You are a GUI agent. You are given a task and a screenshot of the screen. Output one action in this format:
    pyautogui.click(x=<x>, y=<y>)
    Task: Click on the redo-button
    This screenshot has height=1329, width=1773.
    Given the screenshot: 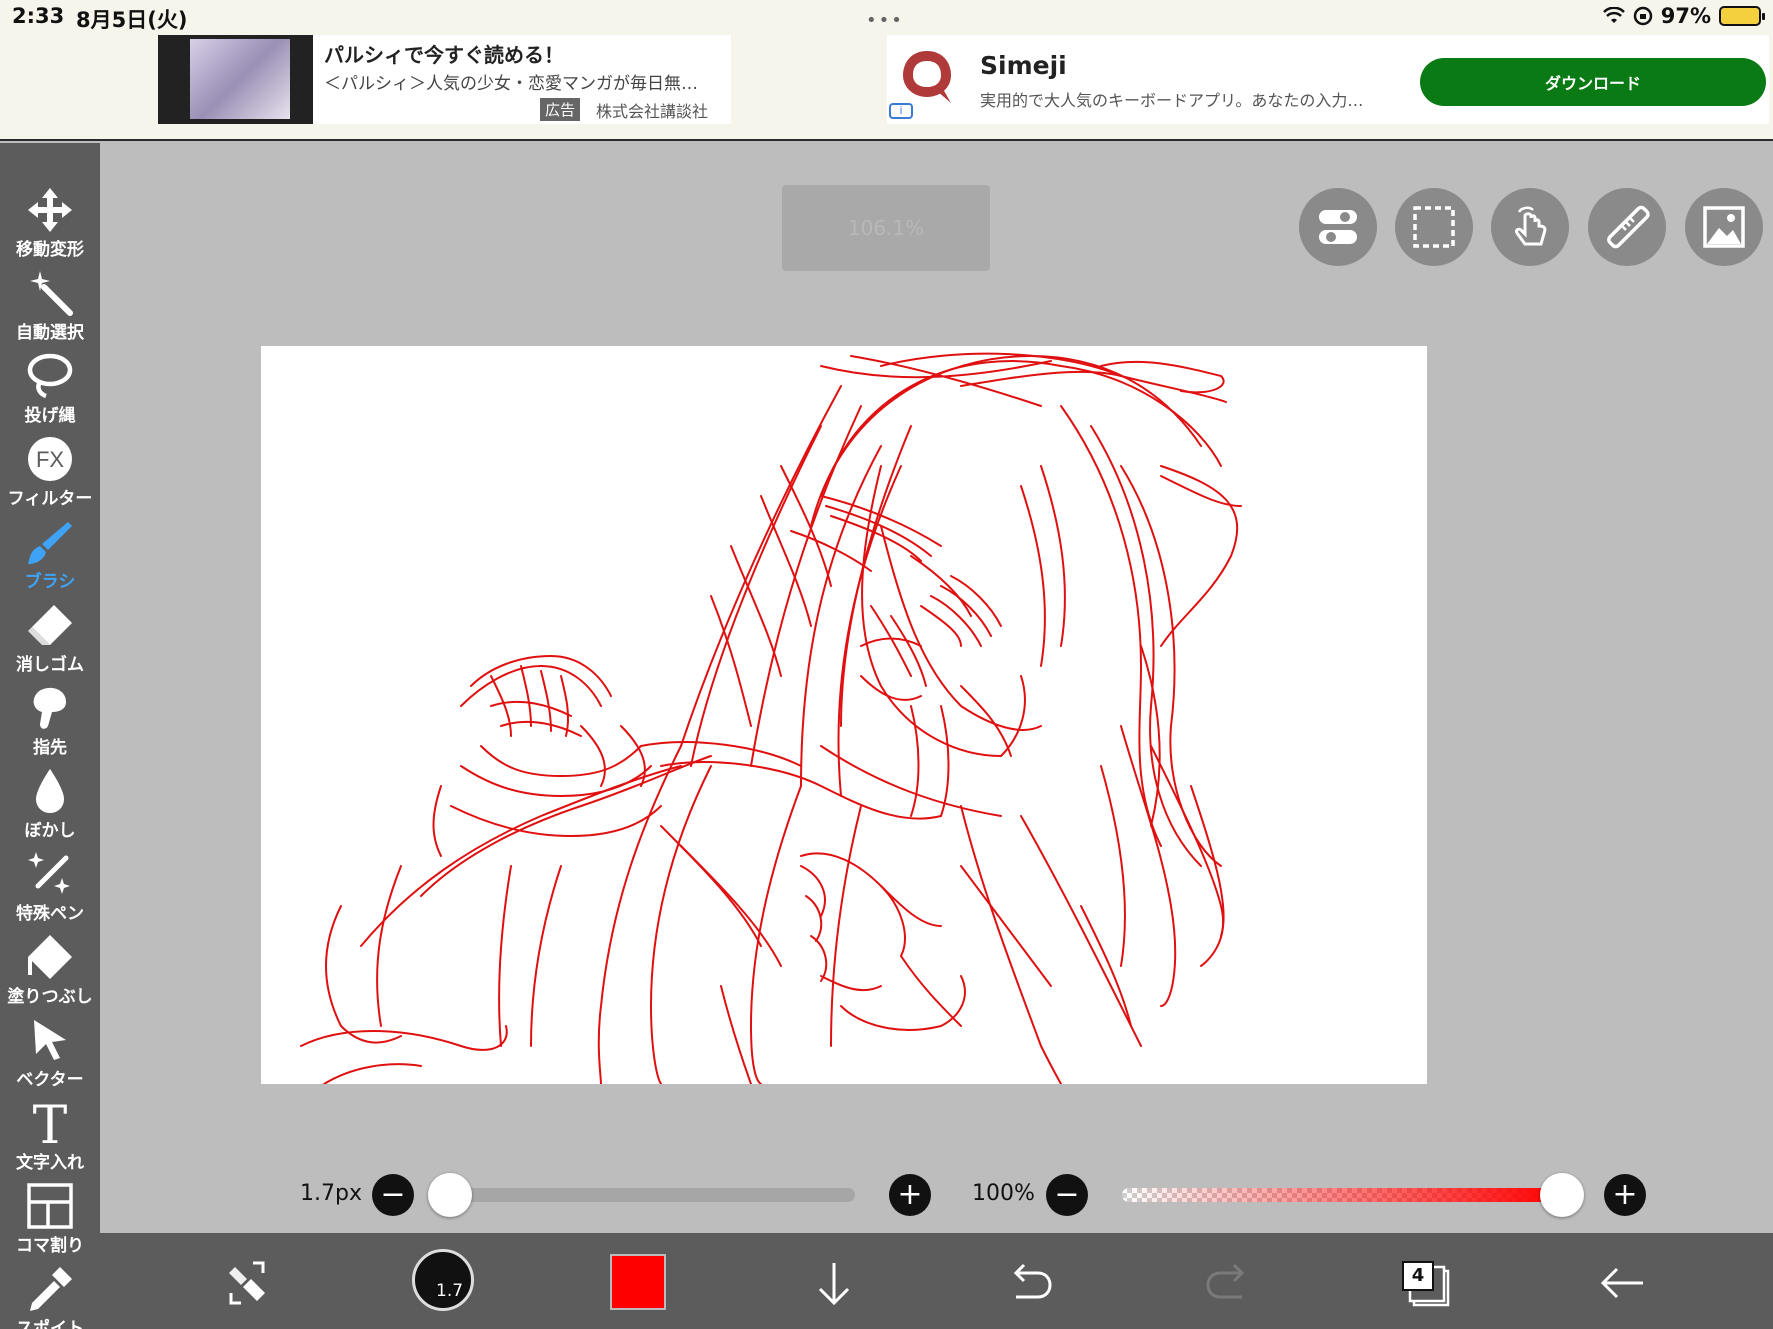 What is the action you would take?
    pyautogui.click(x=1228, y=1283)
    